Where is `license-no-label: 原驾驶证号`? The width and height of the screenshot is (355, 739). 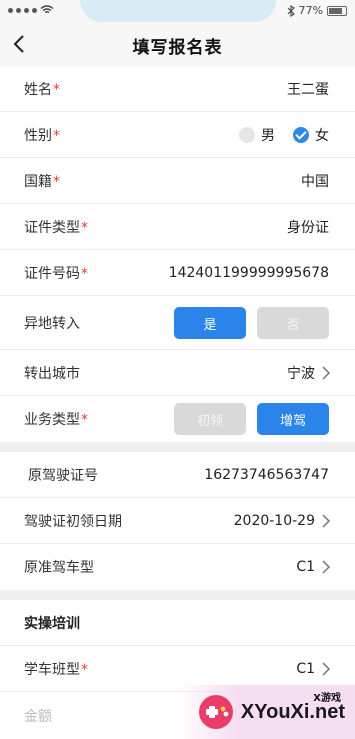
license-no-label: 原驾驶证号 is located at coordinates (63, 475).